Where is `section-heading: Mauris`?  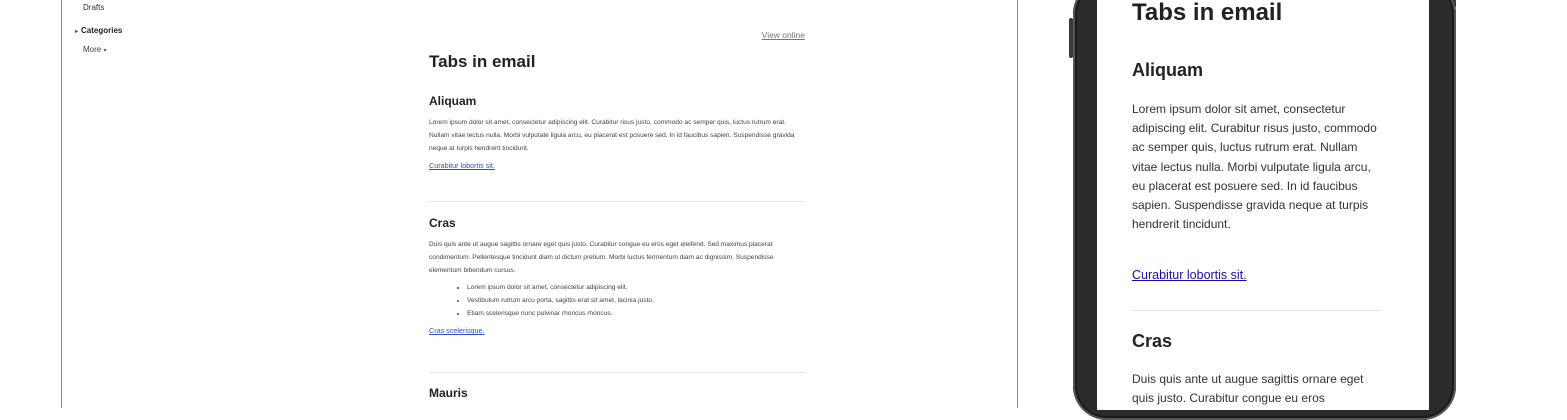
section-heading: Mauris is located at coordinates (448, 393).